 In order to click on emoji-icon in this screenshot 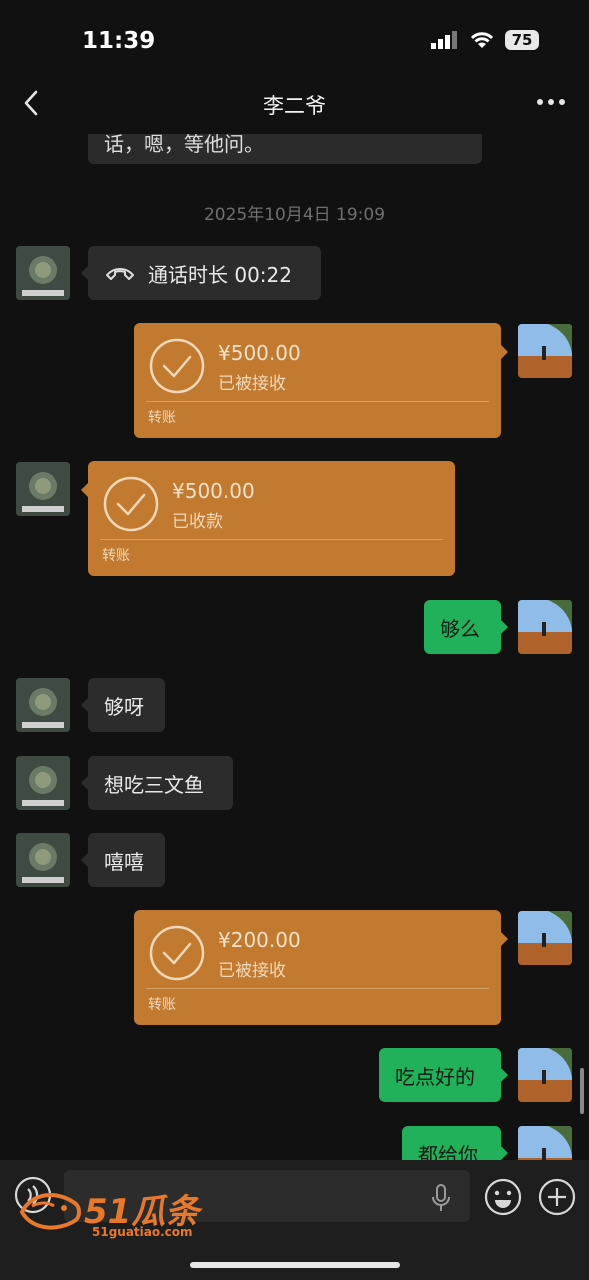, I will do `click(503, 1197)`.